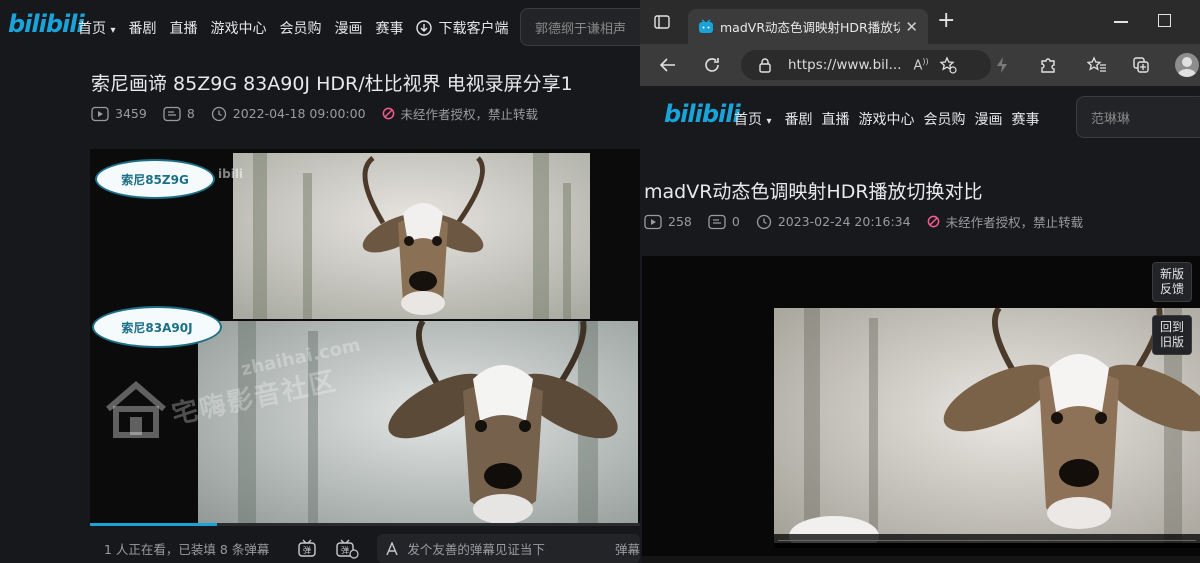  Describe the element at coordinates (944, 119) in the screenshot. I see `nav-item-mall-right: 会员购` at that location.